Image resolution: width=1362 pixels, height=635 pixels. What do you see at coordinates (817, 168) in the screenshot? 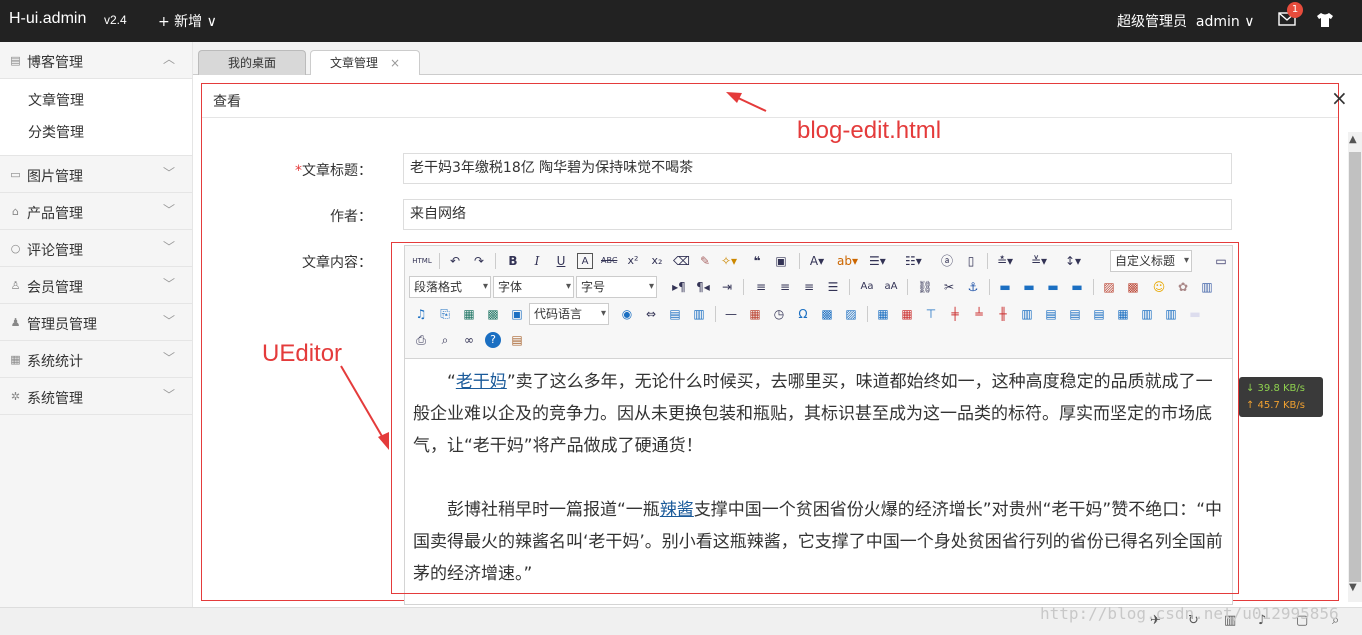
I see `title-input: 老干妈3年缴税18亿 陶华碧为保持味觉不喝茶` at bounding box center [817, 168].